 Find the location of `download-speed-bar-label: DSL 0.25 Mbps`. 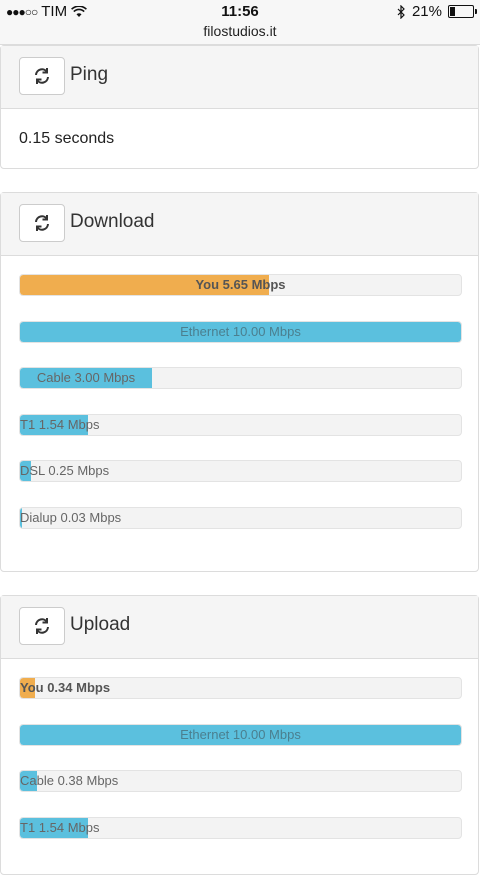

download-speed-bar-label: DSL 0.25 Mbps is located at coordinates (65, 470).